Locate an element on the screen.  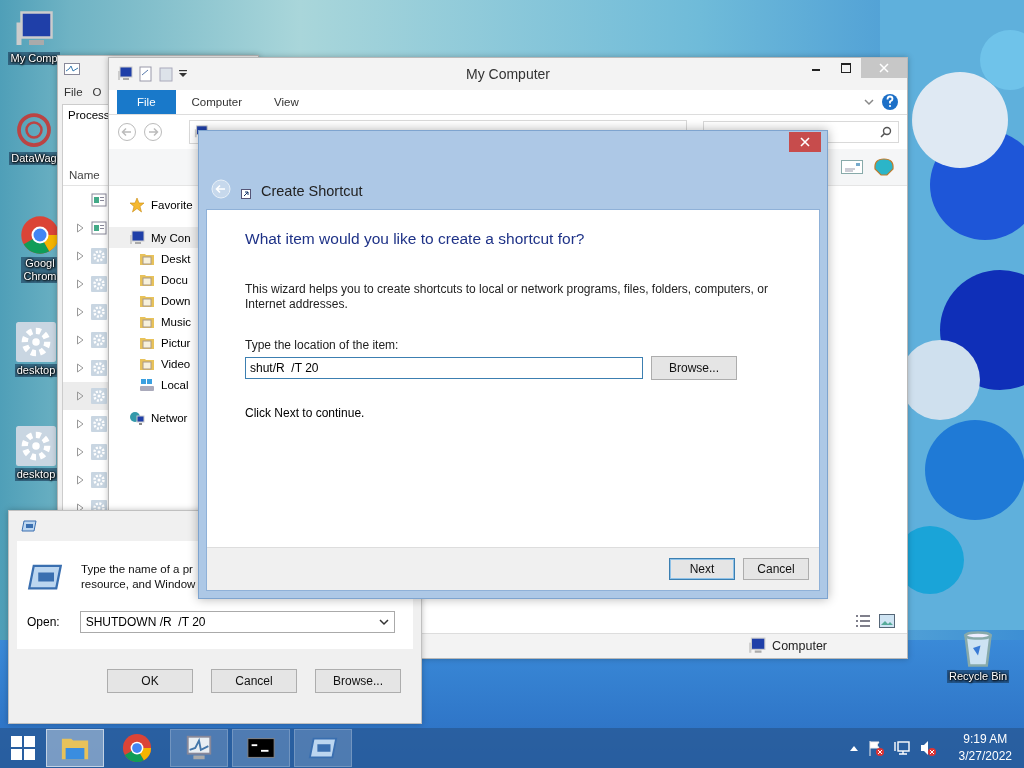
hint-text: Click Next to continue. is located at coordinates (305, 413).